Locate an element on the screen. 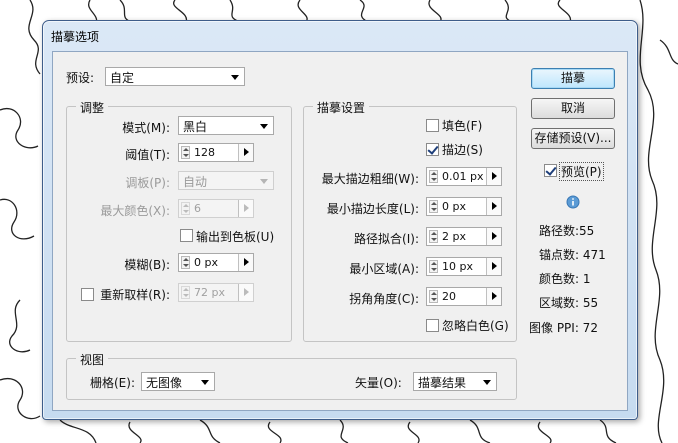  mode-label: 模式(M): is located at coordinates (146, 128).